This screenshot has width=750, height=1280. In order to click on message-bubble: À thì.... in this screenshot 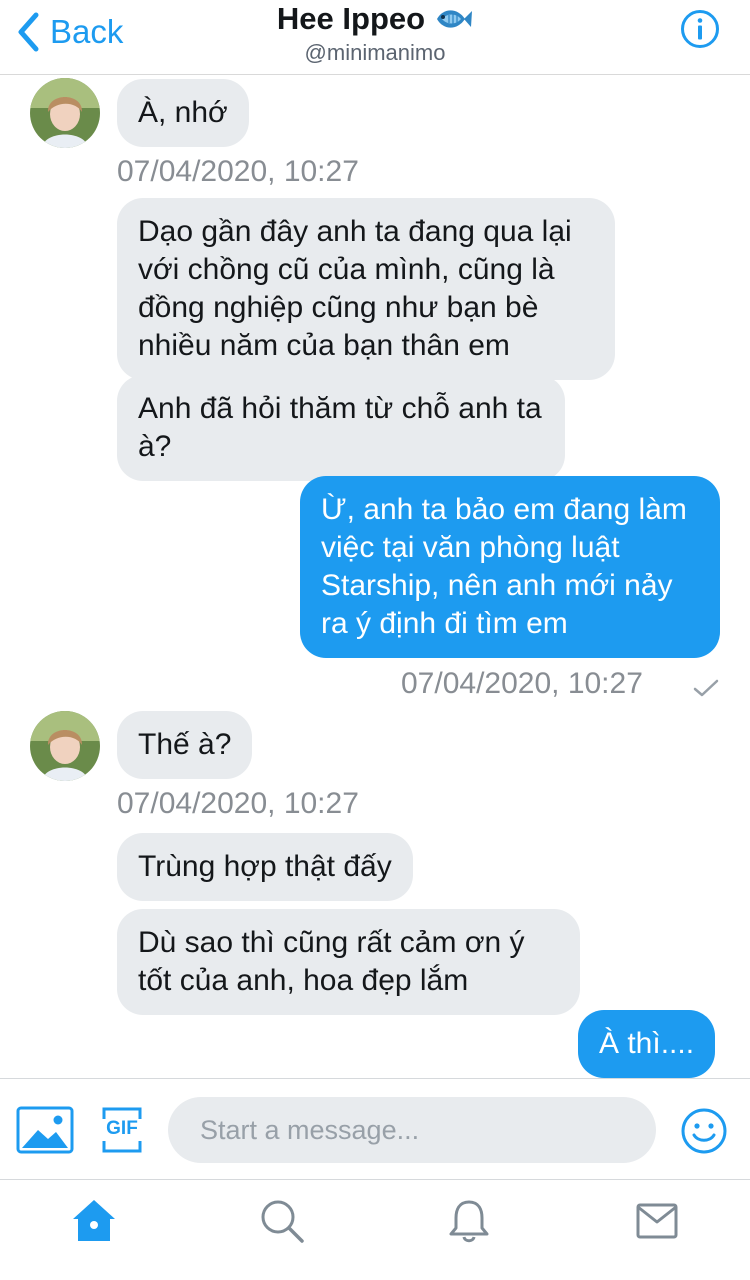, I will do `click(647, 1044)`.